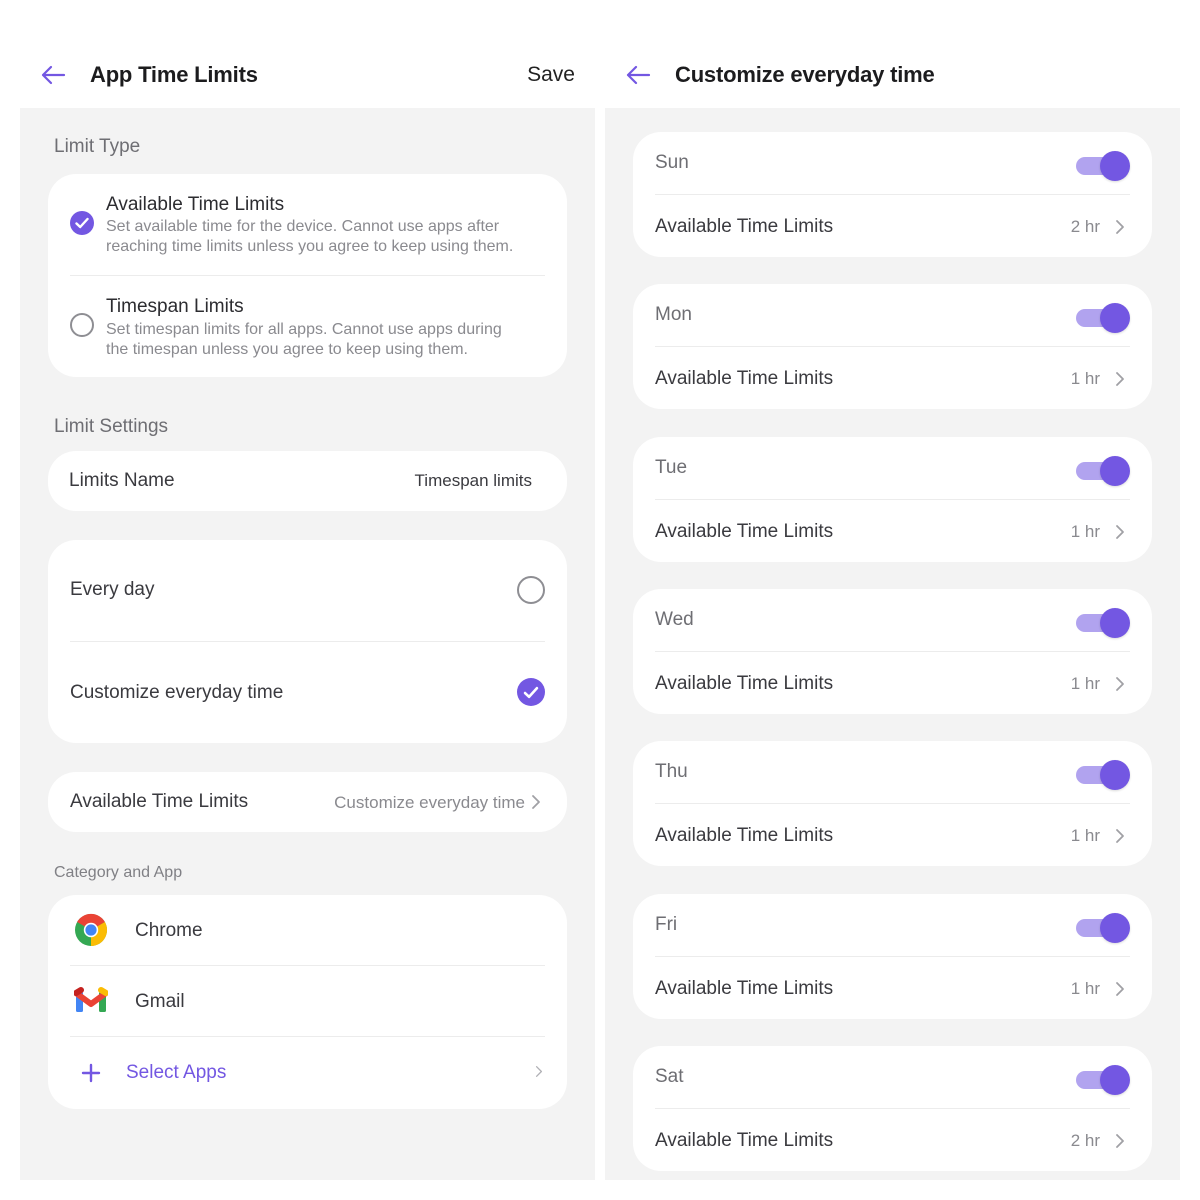 The width and height of the screenshot is (1200, 1200). Describe the element at coordinates (892, 499) in the screenshot. I see `day-card-tue: Tue Available Time Limits 1 hr` at that location.